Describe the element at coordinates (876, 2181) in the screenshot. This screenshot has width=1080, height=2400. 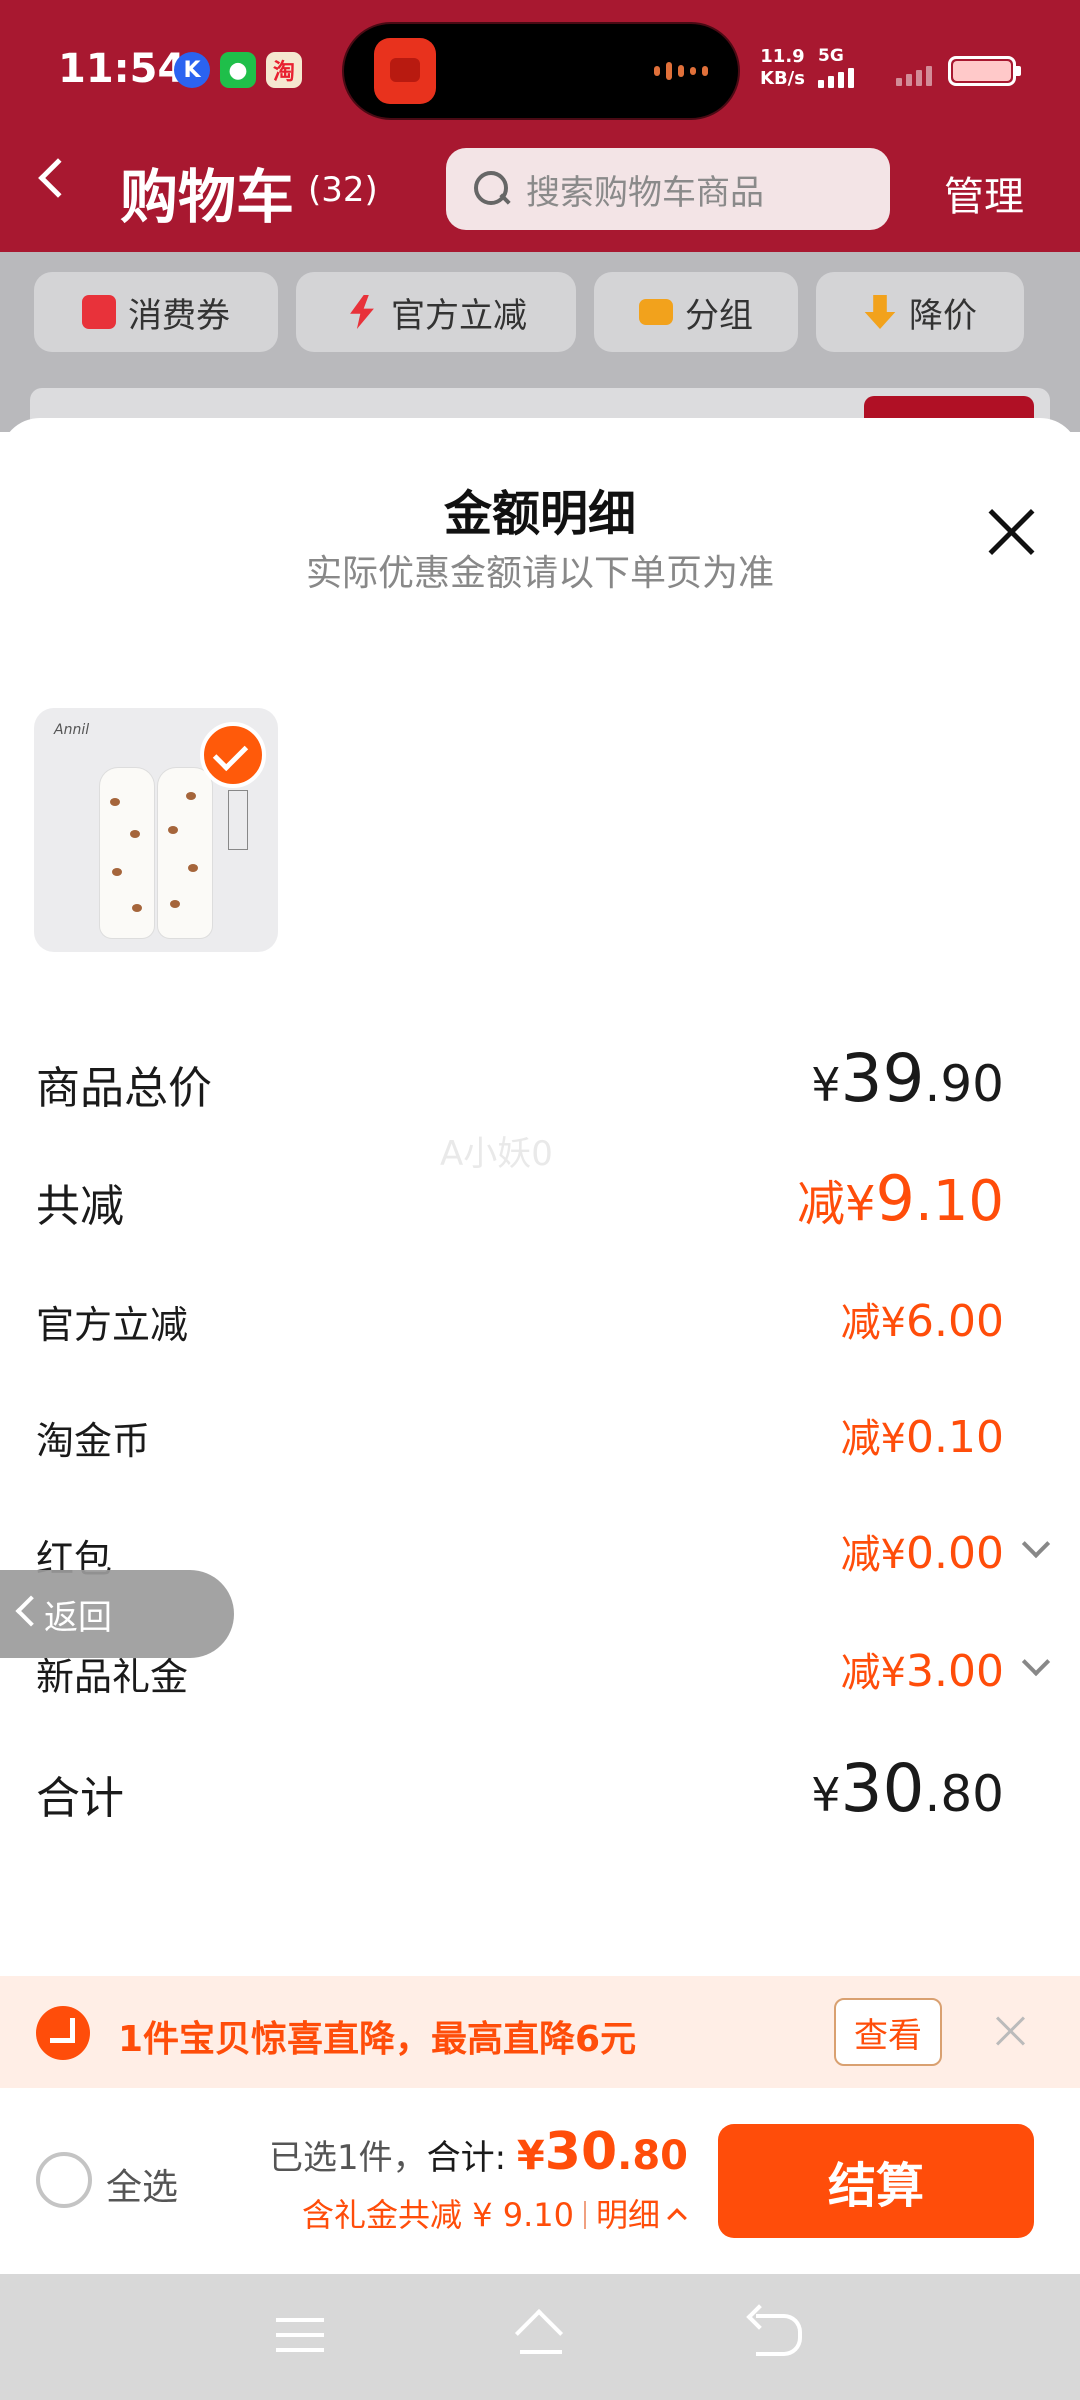
I see `checkout-button: 结算` at that location.